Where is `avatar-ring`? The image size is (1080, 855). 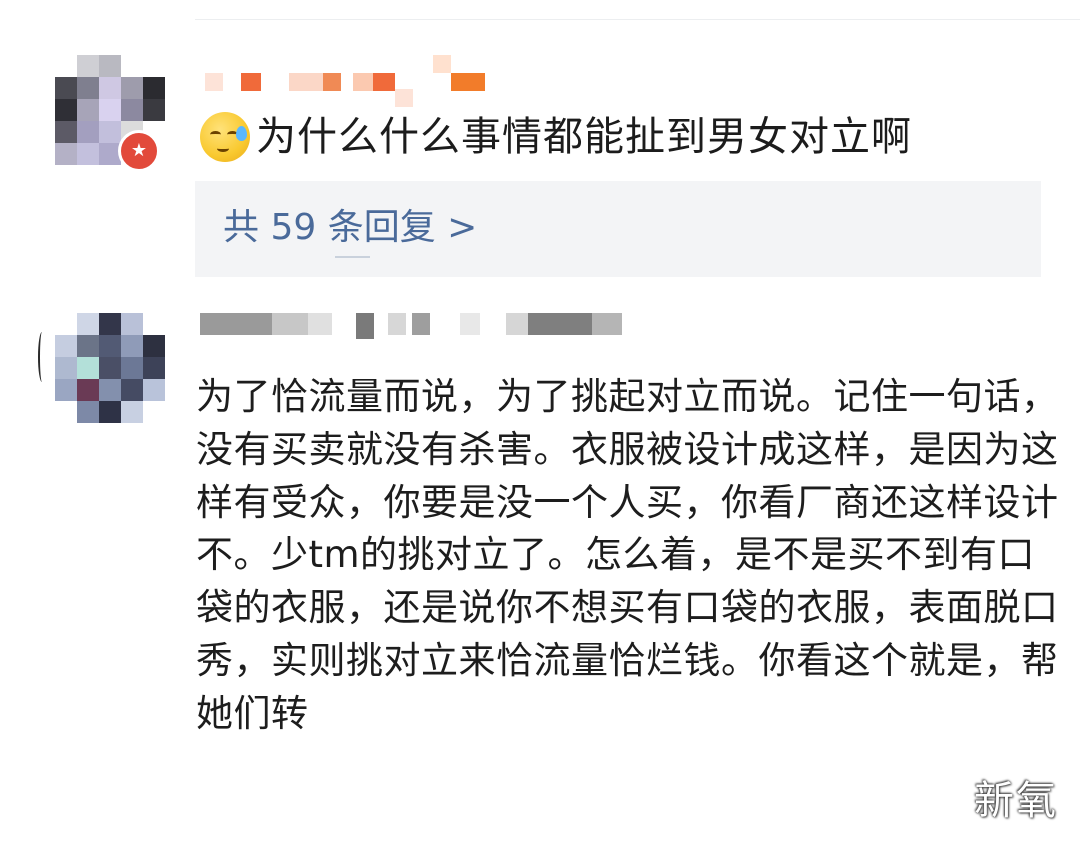 avatar-ring is located at coordinates (42, 357).